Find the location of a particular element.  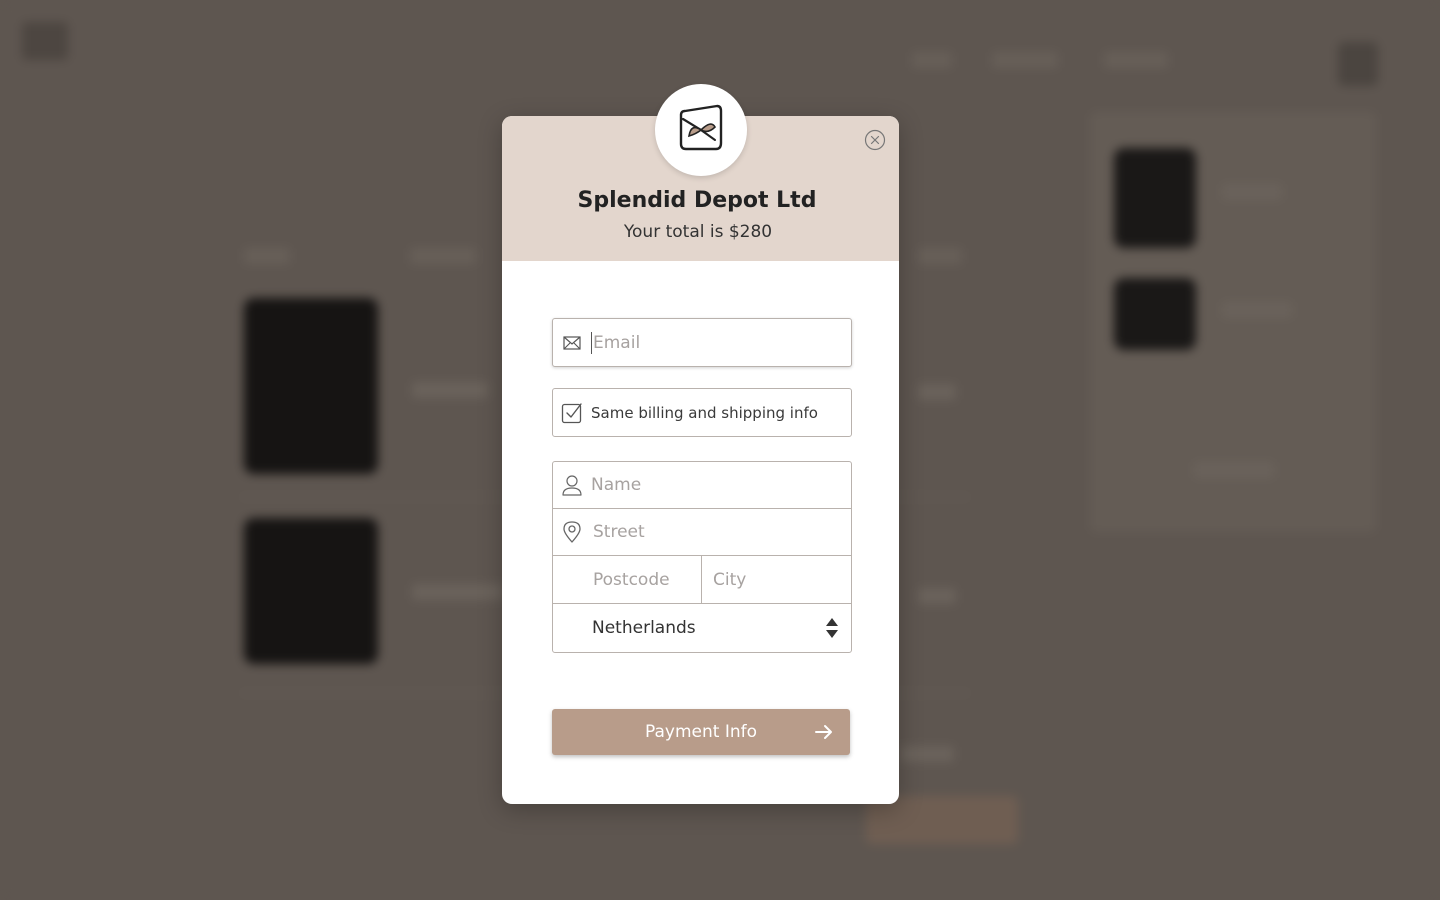

background-total is located at coordinates (927, 754).